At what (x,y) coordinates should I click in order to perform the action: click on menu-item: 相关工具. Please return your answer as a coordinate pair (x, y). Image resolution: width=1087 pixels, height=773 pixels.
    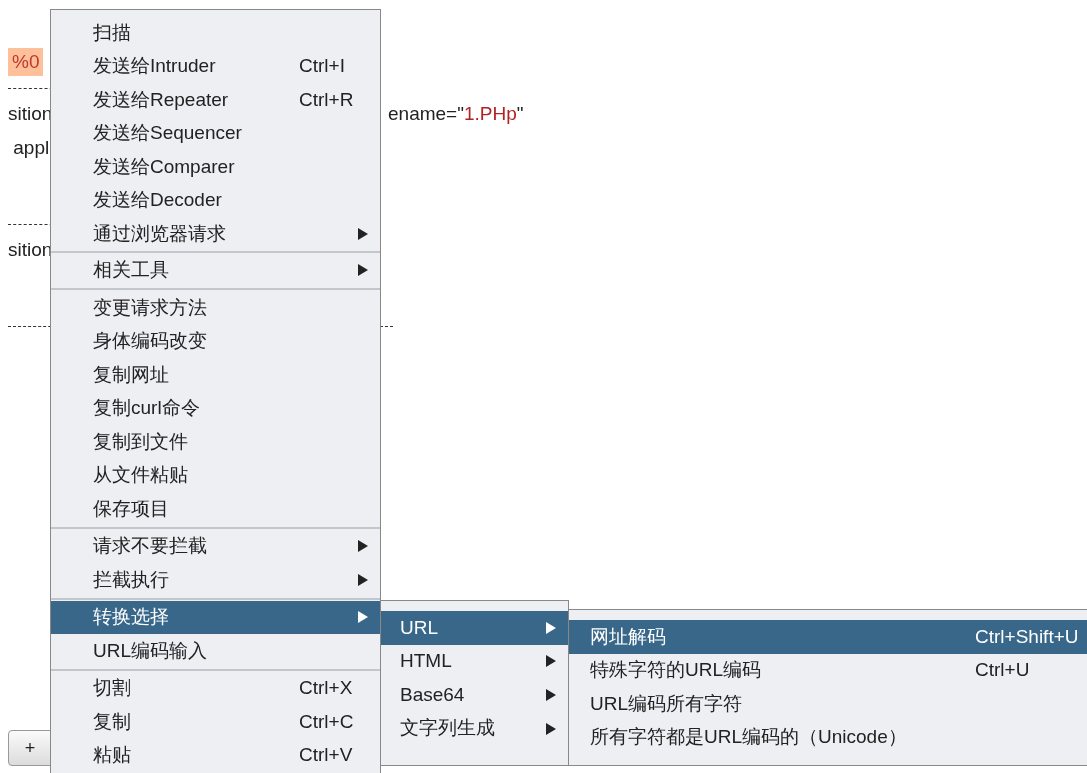
    Looking at the image, I should click on (215, 270).